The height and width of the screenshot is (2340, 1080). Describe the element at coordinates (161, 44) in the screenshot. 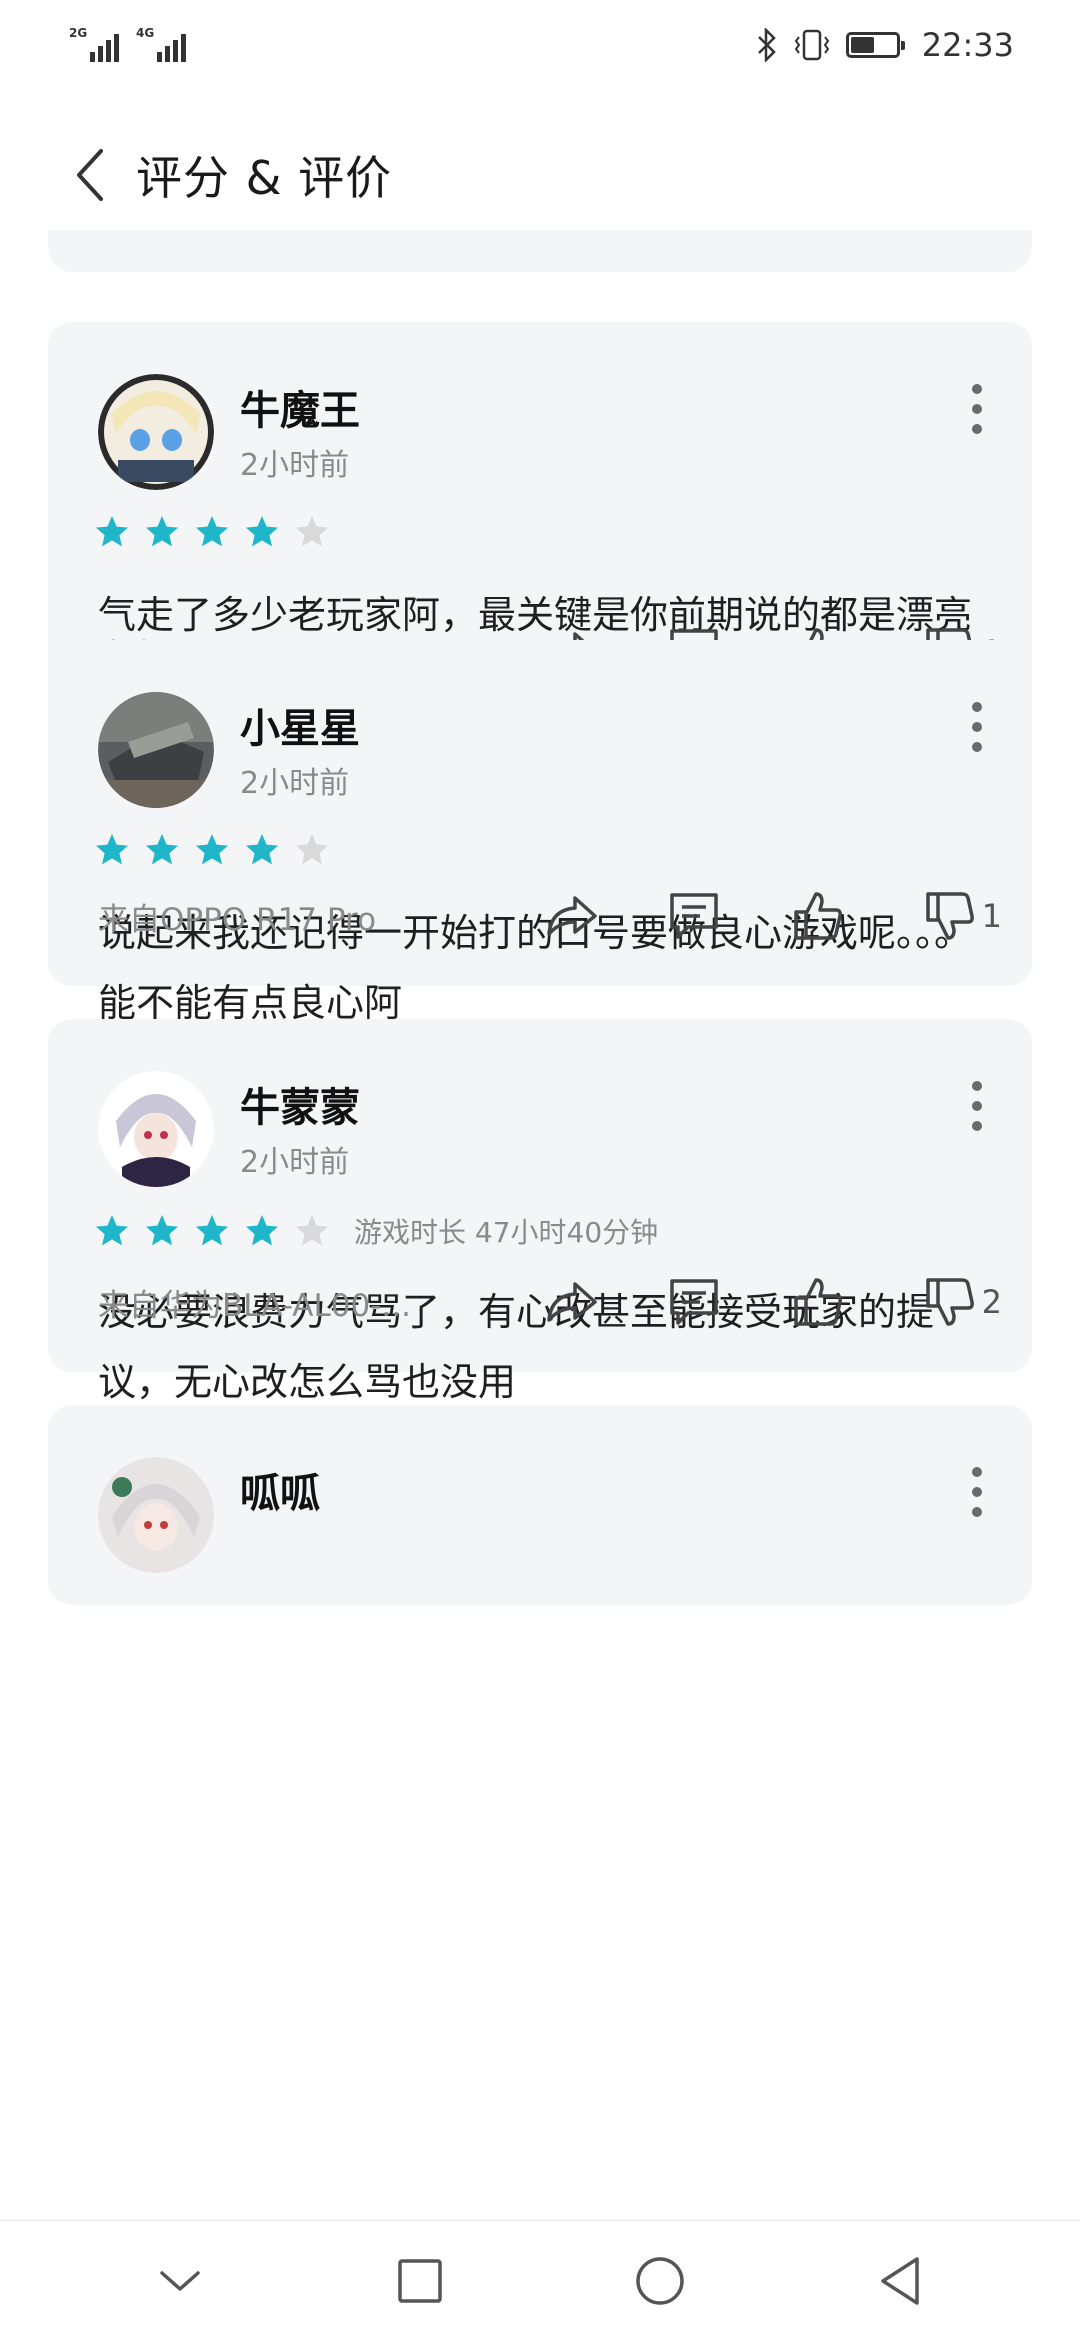

I see `signal-4g-icon: 4G` at that location.